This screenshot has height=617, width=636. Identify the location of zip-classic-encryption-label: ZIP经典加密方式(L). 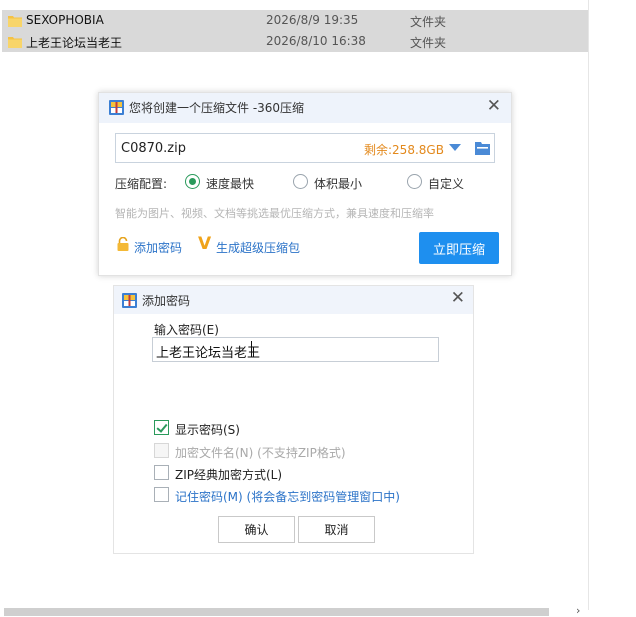
(229, 475).